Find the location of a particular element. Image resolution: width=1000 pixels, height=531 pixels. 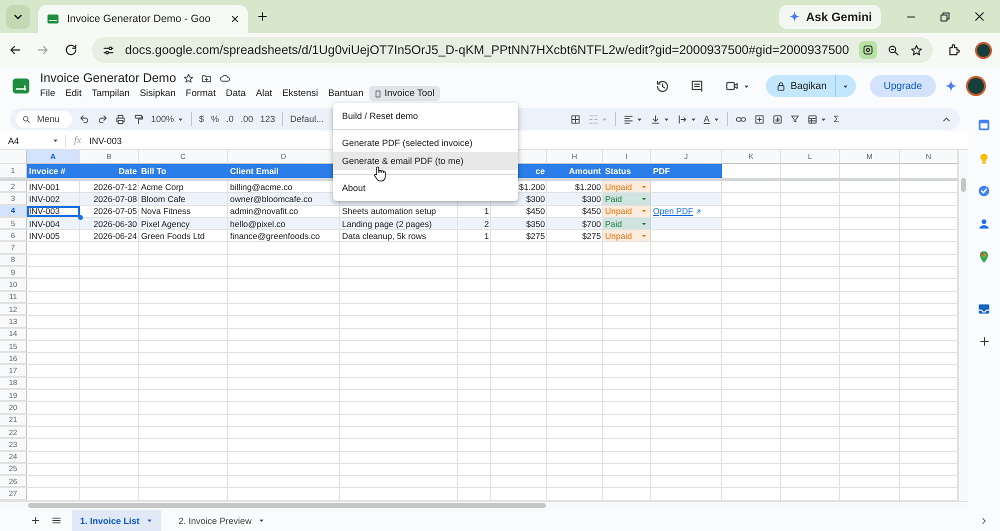

dropdown-item: Generate PDF (selected invoice) is located at coordinates (425, 143).